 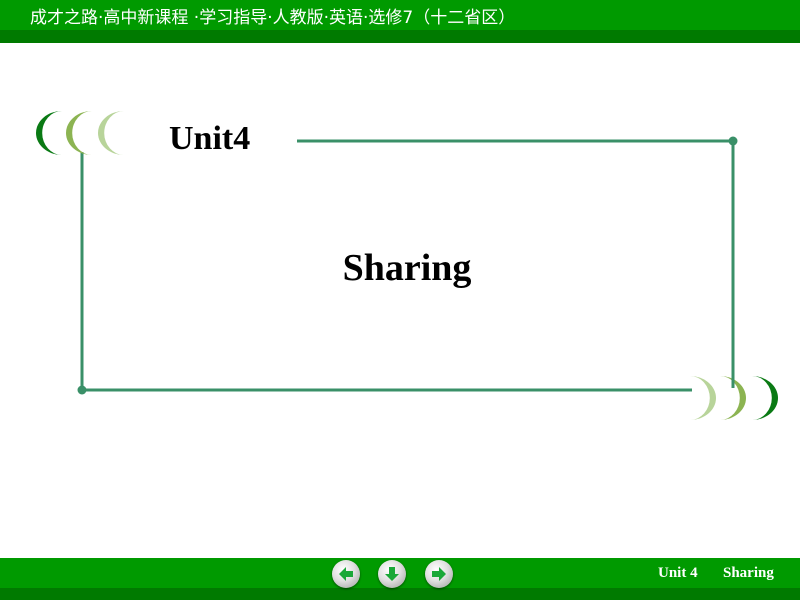 What do you see at coordinates (400, 594) in the screenshot?
I see `footer-bar-shadow` at bounding box center [400, 594].